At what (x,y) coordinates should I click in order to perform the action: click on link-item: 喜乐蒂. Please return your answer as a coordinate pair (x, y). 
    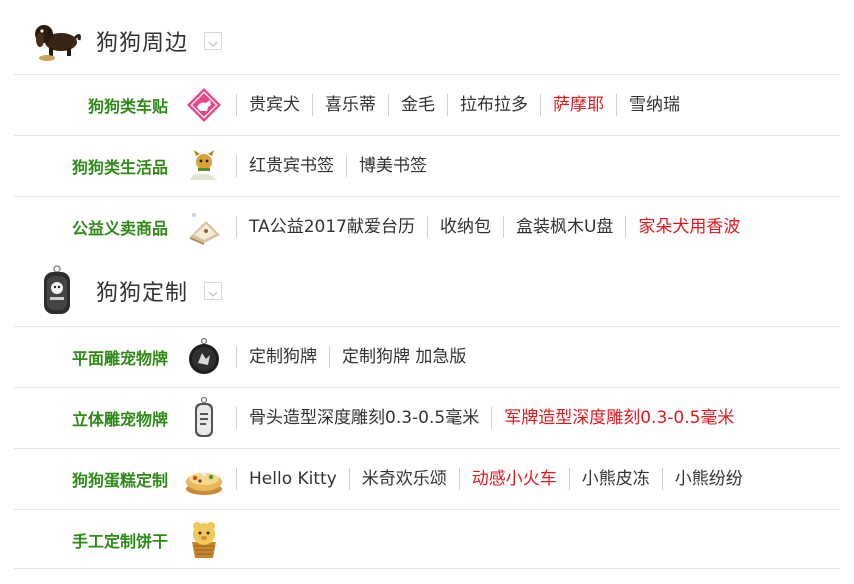
    Looking at the image, I should click on (350, 105).